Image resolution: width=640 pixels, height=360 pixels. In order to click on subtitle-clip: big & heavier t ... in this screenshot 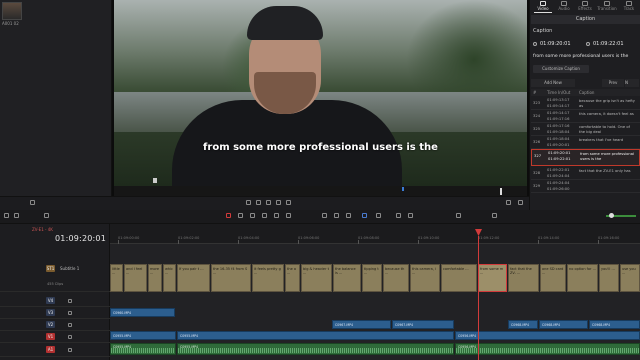, I will do `click(316, 278)`.